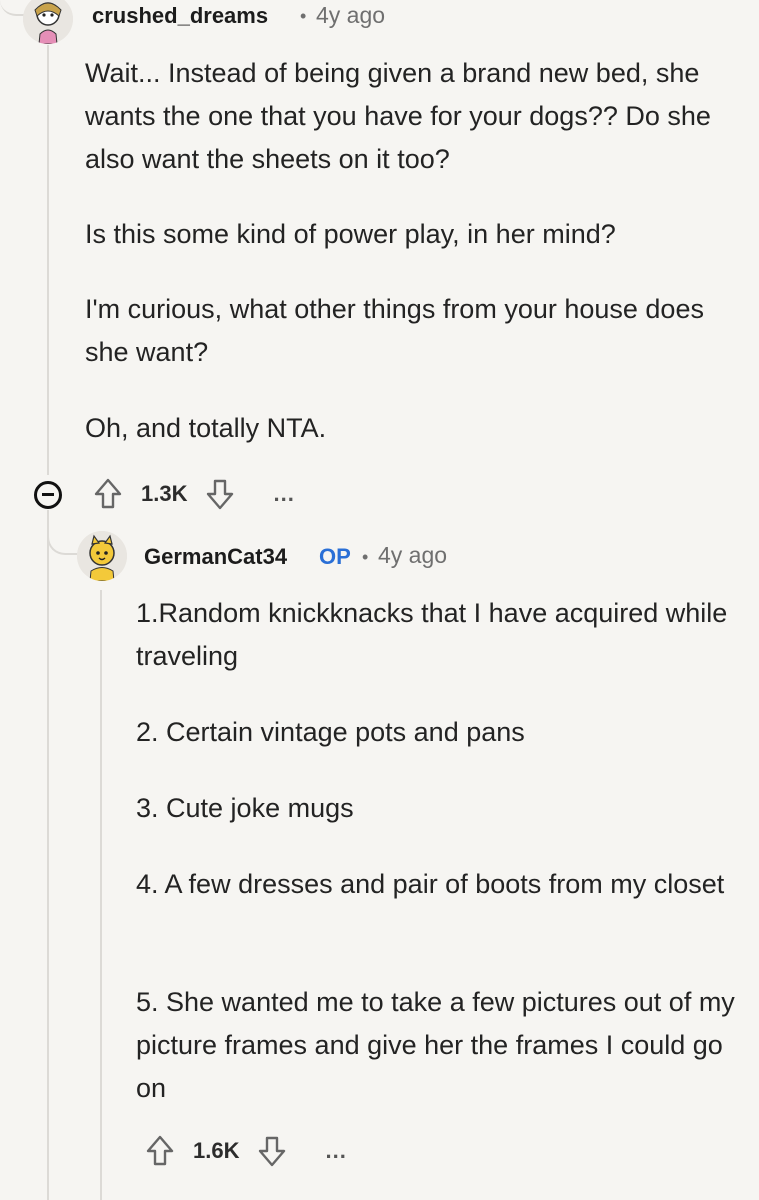  What do you see at coordinates (216, 1150) in the screenshot?
I see `vote-count: 1.6K` at bounding box center [216, 1150].